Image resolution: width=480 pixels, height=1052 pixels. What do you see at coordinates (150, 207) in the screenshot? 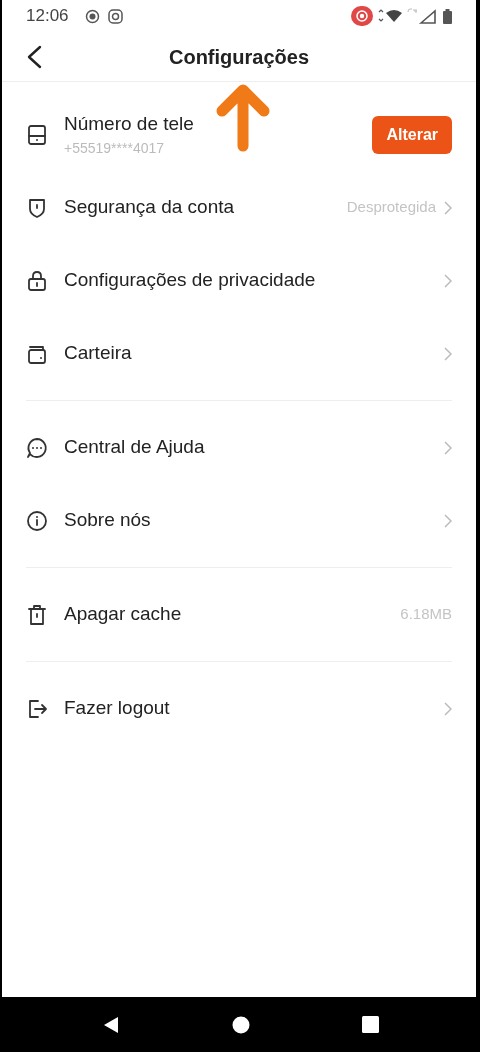
I see `setting-label: Segurança da conta` at bounding box center [150, 207].